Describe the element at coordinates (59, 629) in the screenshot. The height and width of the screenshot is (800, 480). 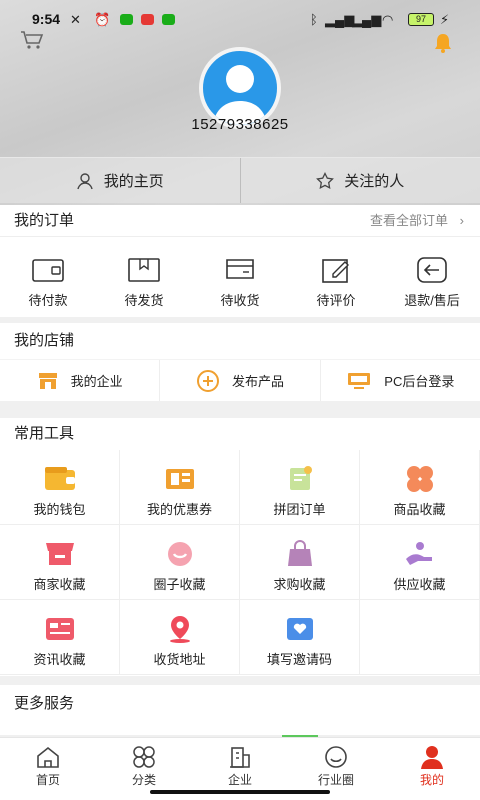
I see `news-card-icon` at that location.